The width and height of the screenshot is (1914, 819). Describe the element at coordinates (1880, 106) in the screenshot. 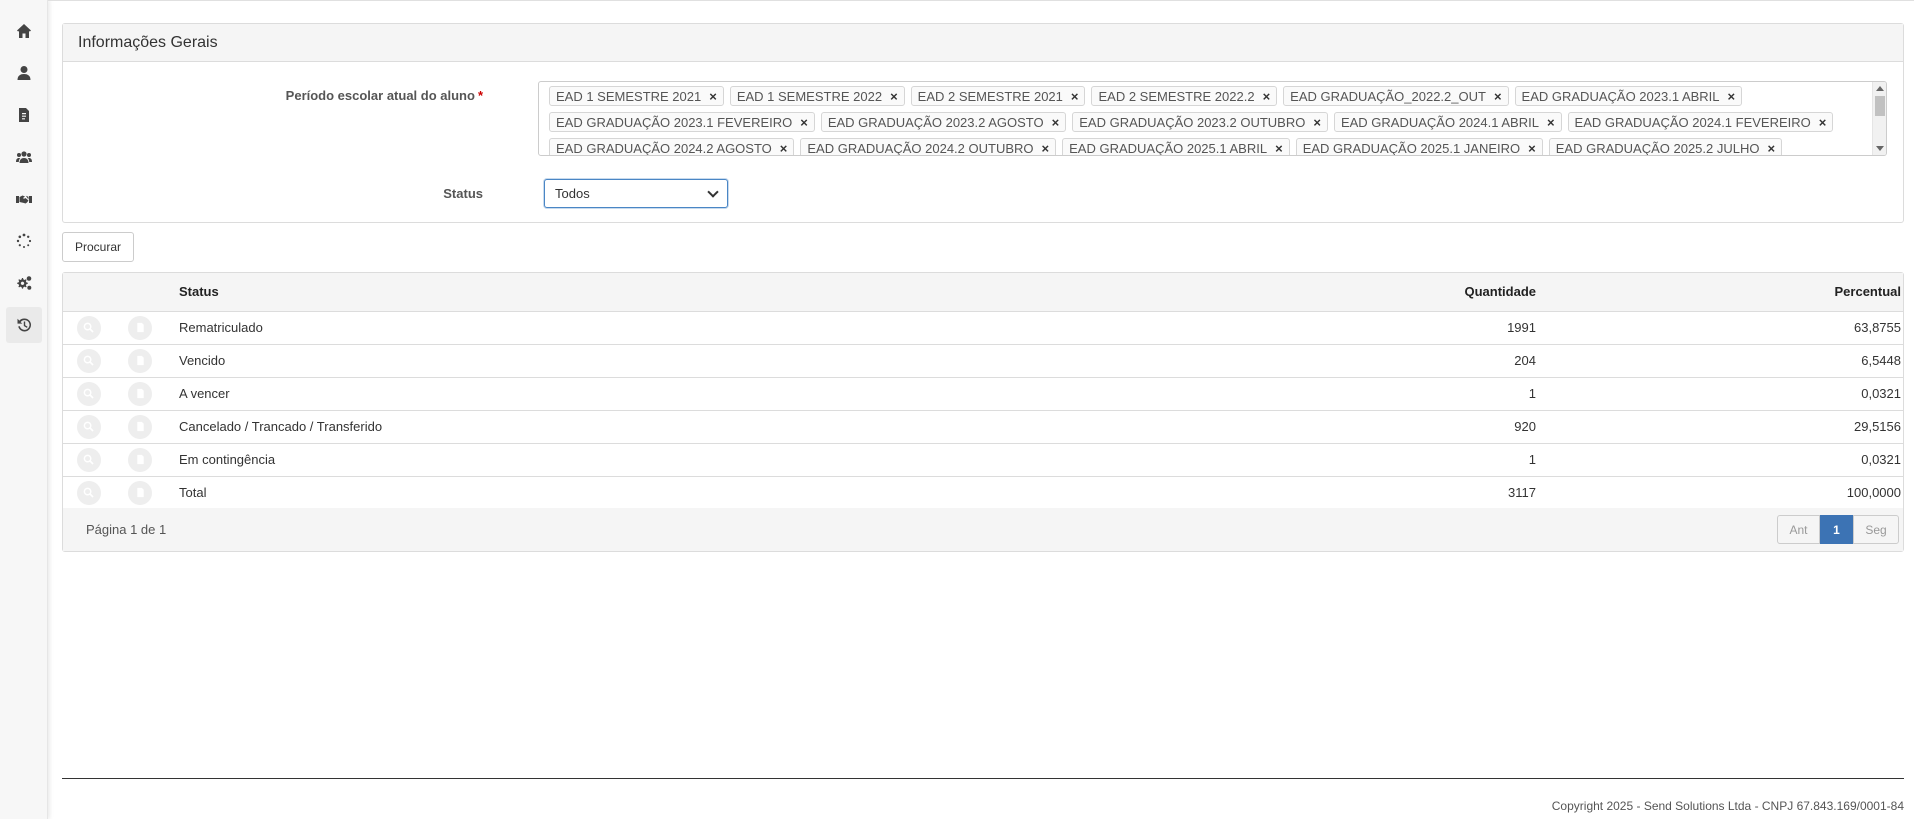

I see `scroll-thumb` at that location.